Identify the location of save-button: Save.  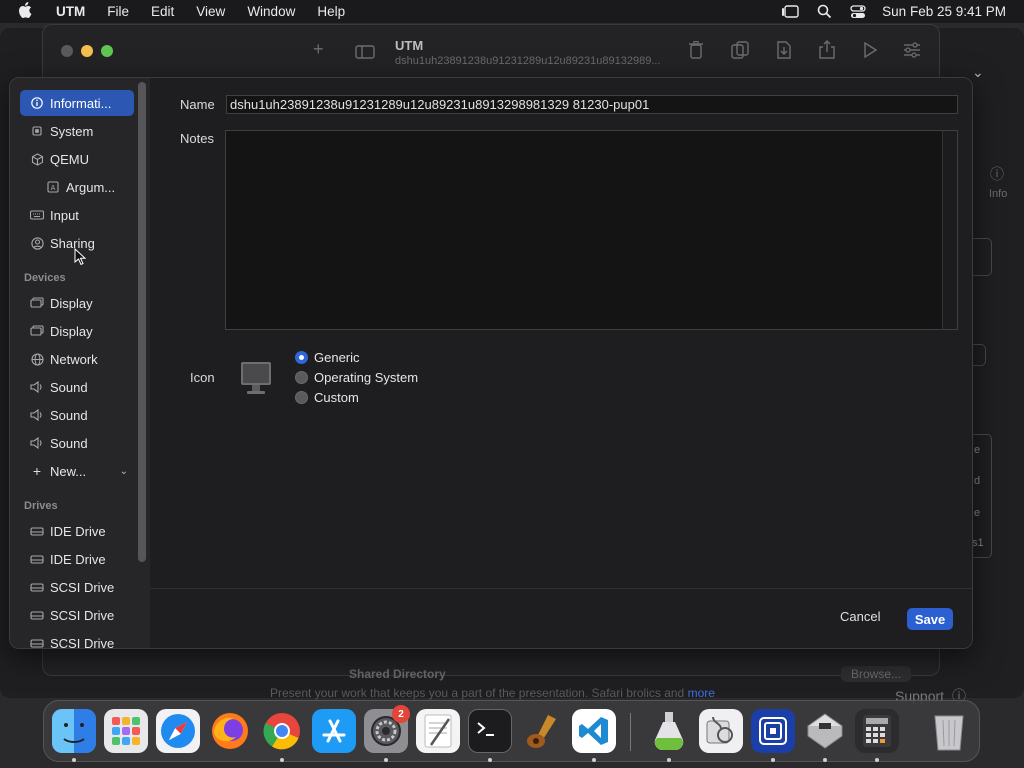
(930, 619).